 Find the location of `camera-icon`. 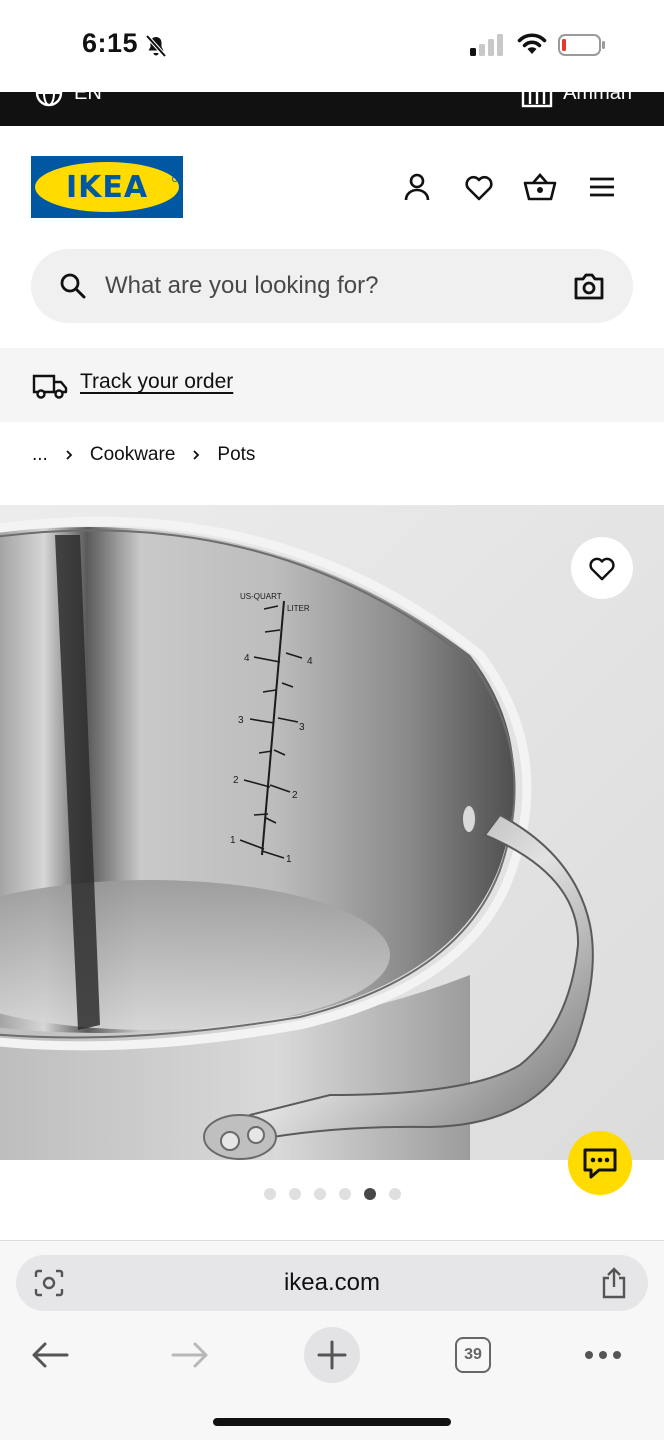

camera-icon is located at coordinates (589, 286).